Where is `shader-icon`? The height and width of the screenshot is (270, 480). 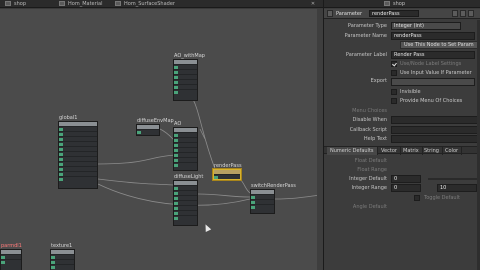
shader-icon is located at coordinates (118, 3).